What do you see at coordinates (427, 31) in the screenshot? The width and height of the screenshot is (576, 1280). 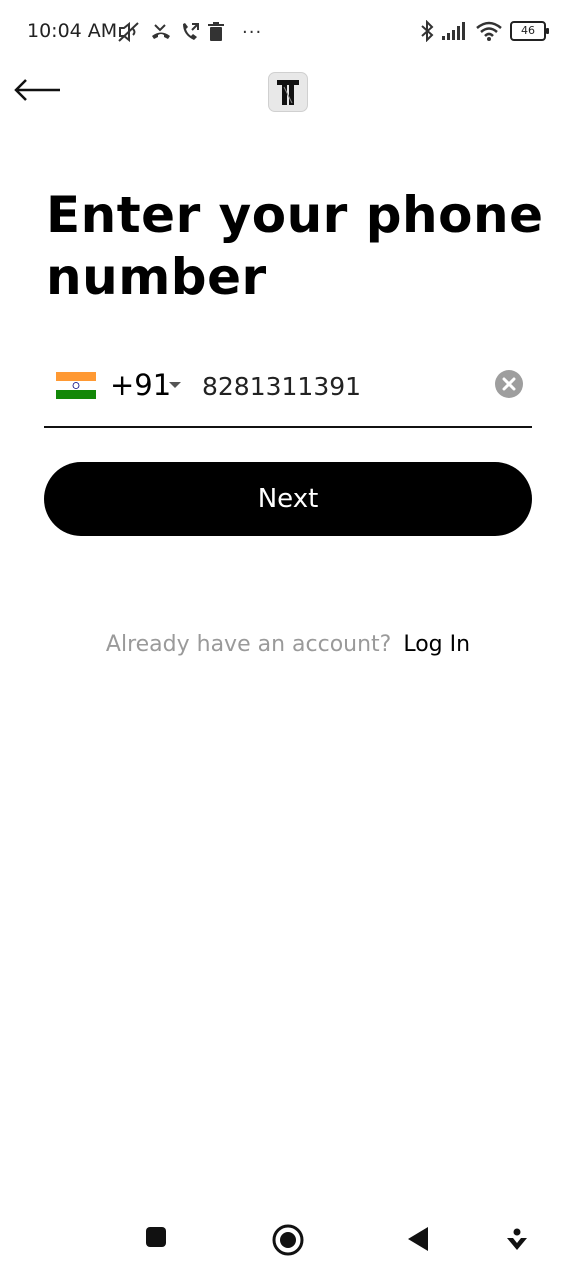 I see `bluetooth-icon` at bounding box center [427, 31].